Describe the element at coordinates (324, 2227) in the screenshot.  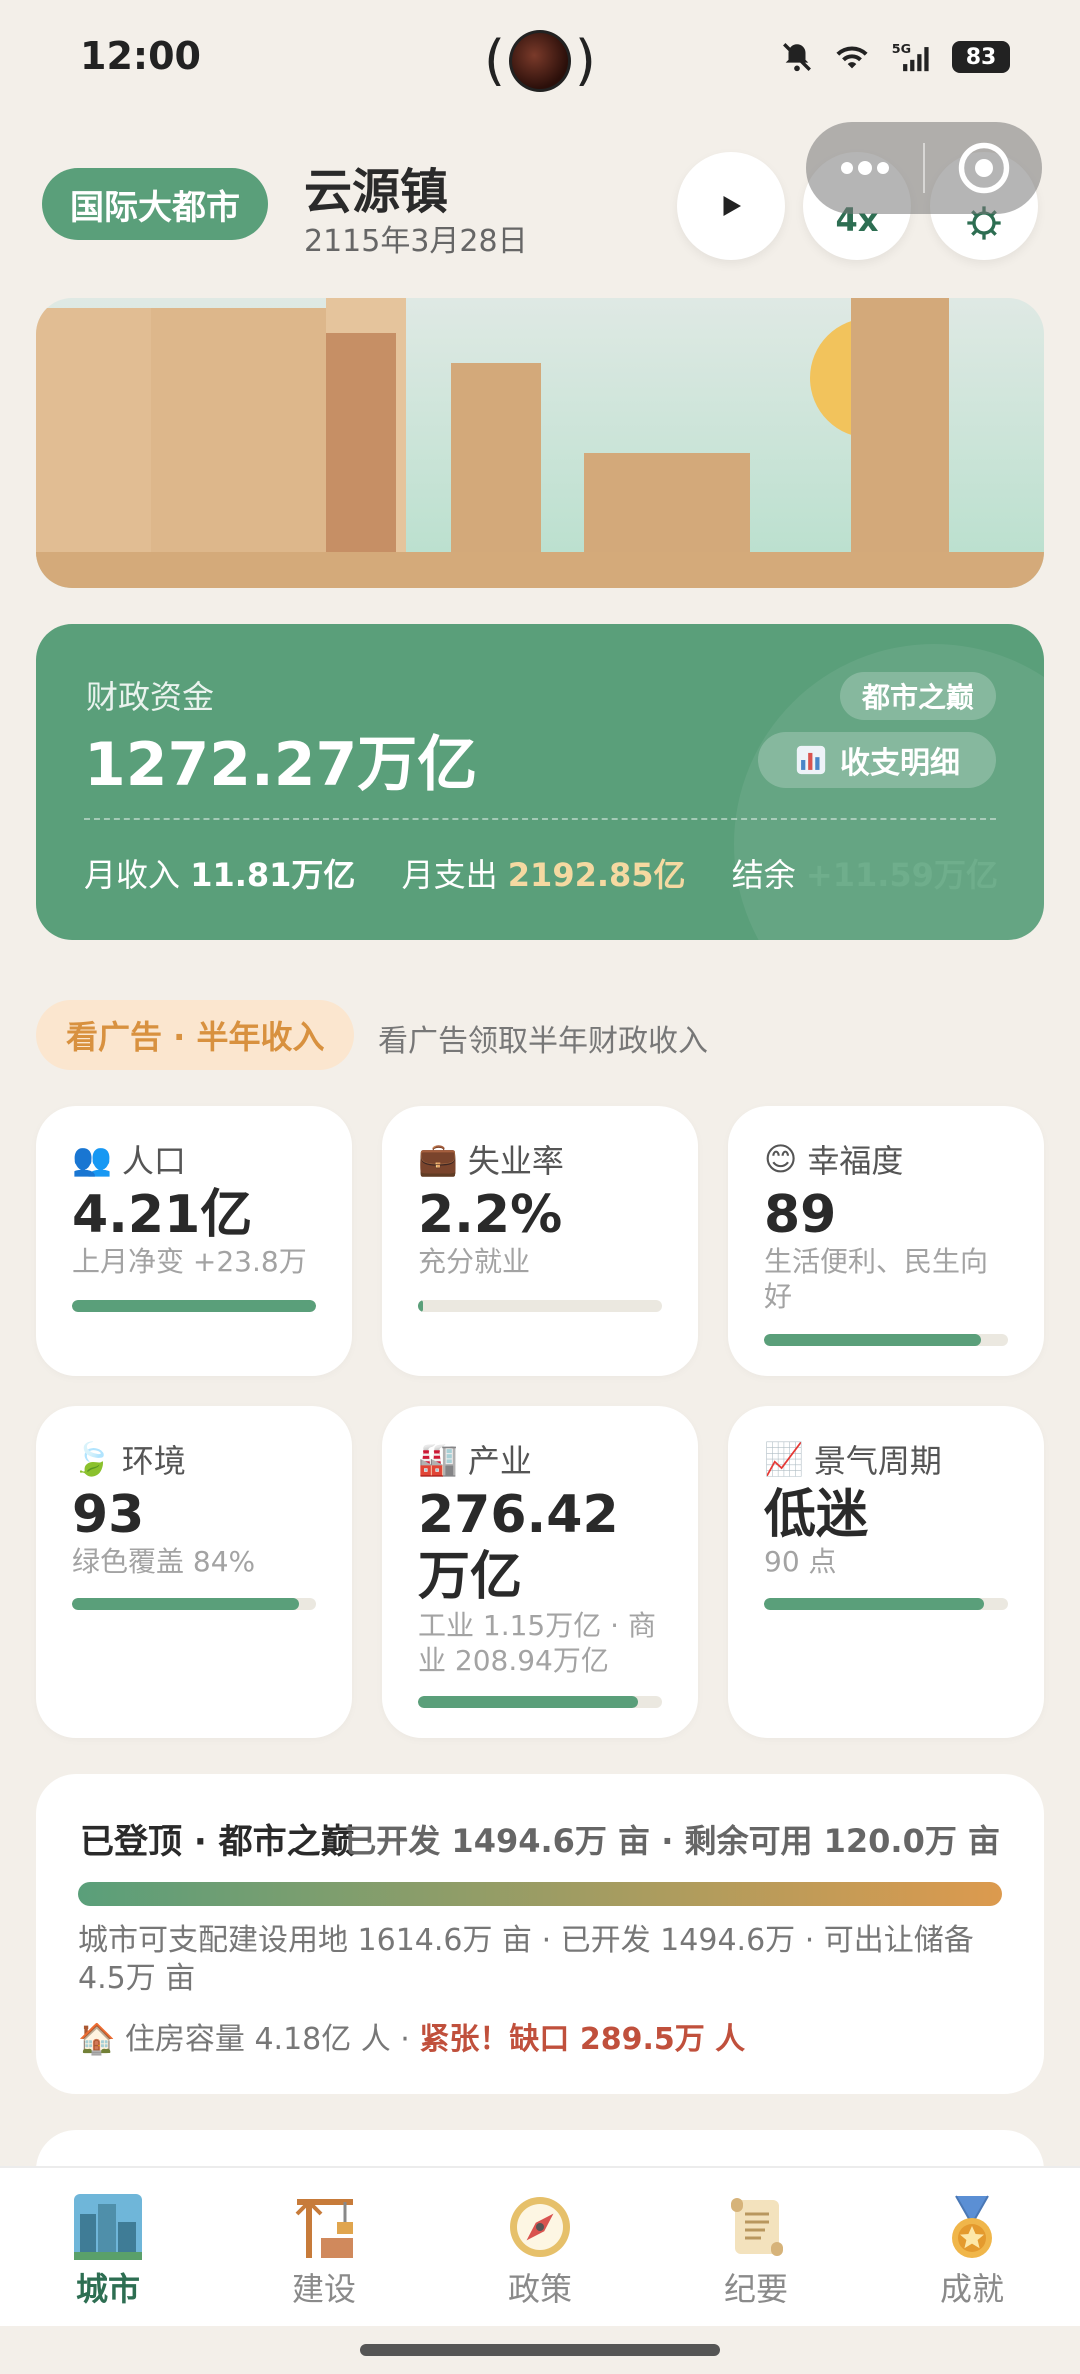
I see `construction-crane-icon` at that location.